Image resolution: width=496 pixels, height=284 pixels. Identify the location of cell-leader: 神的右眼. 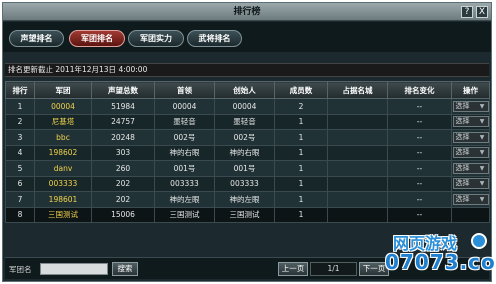
(184, 152).